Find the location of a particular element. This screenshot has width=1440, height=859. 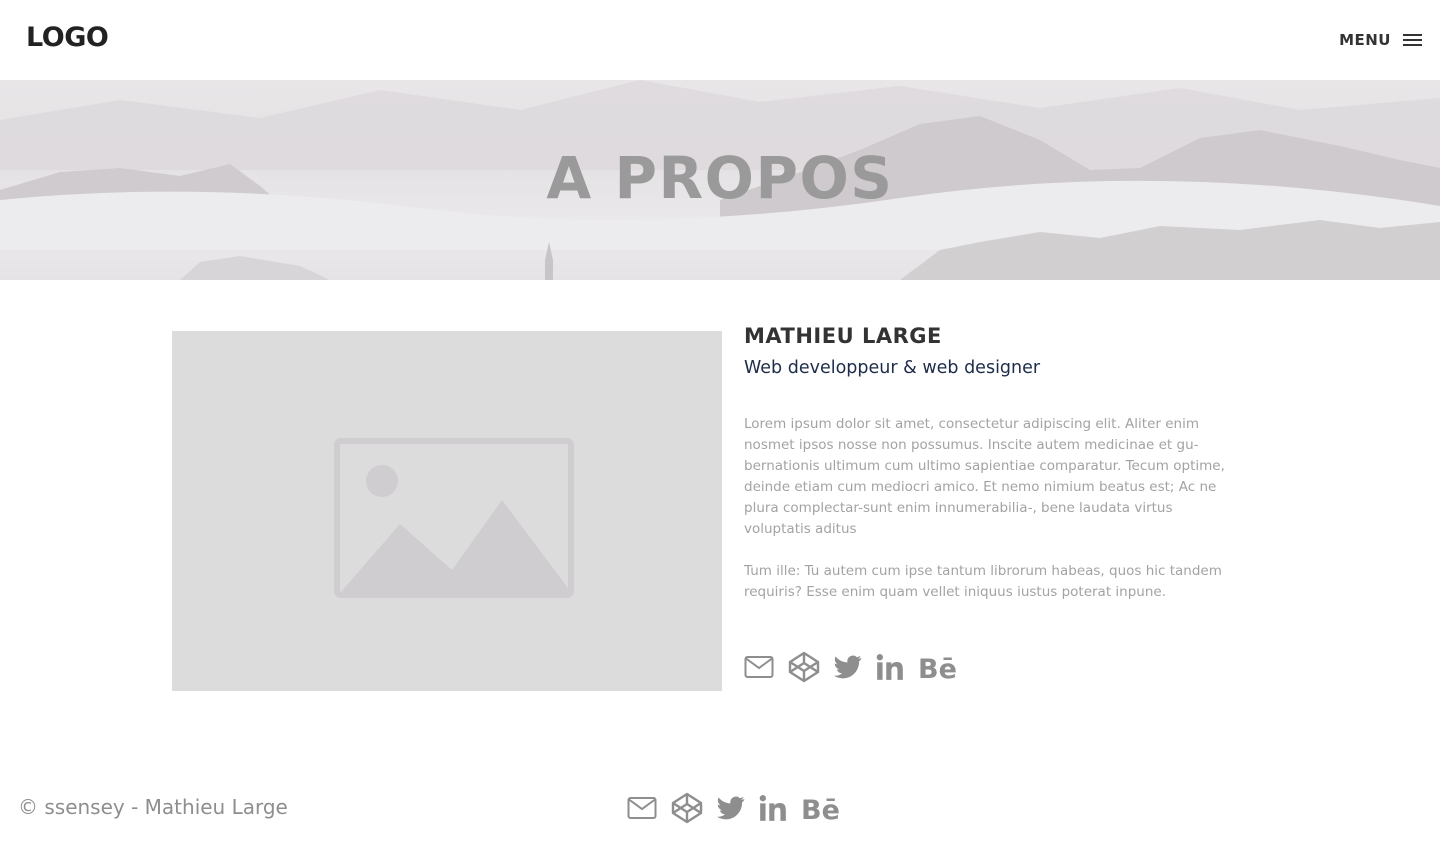

page-title: A PROPOS is located at coordinates (720, 178).